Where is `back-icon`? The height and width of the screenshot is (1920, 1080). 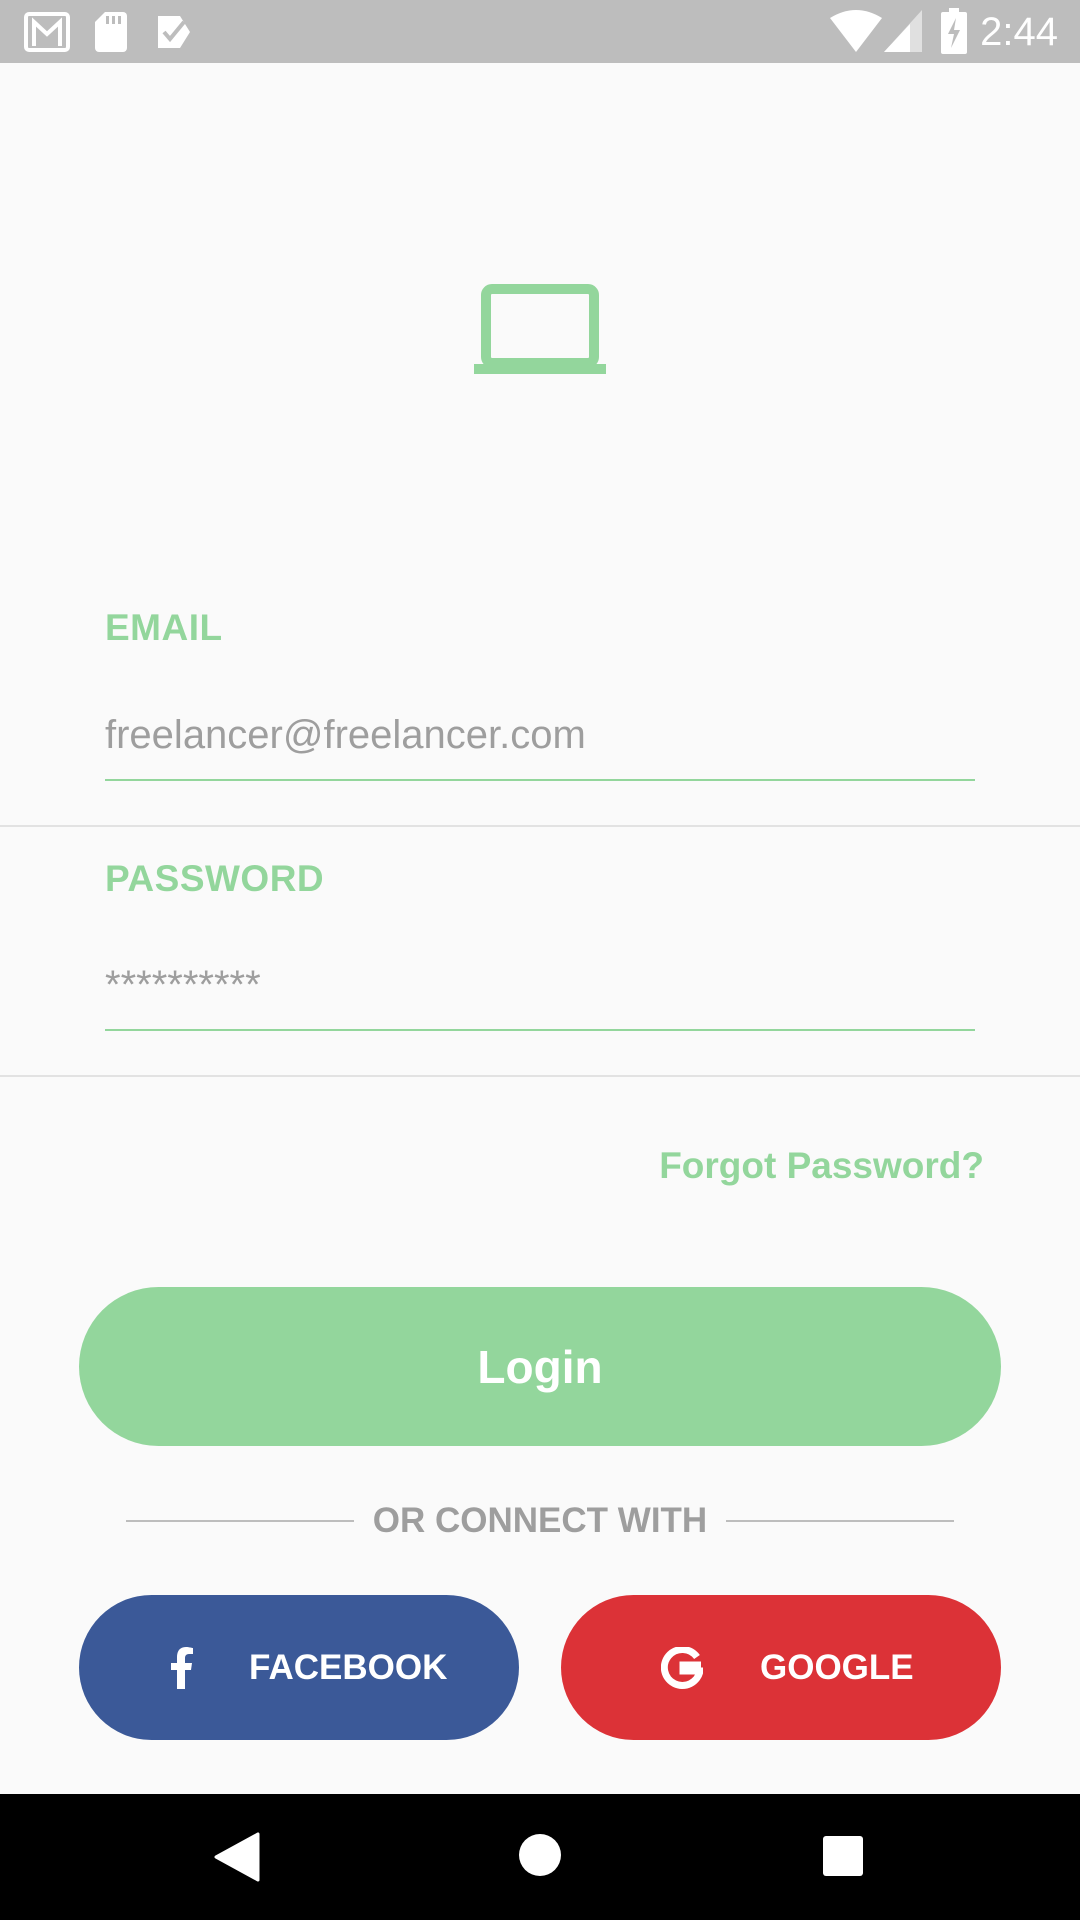
back-icon is located at coordinates (237, 1857).